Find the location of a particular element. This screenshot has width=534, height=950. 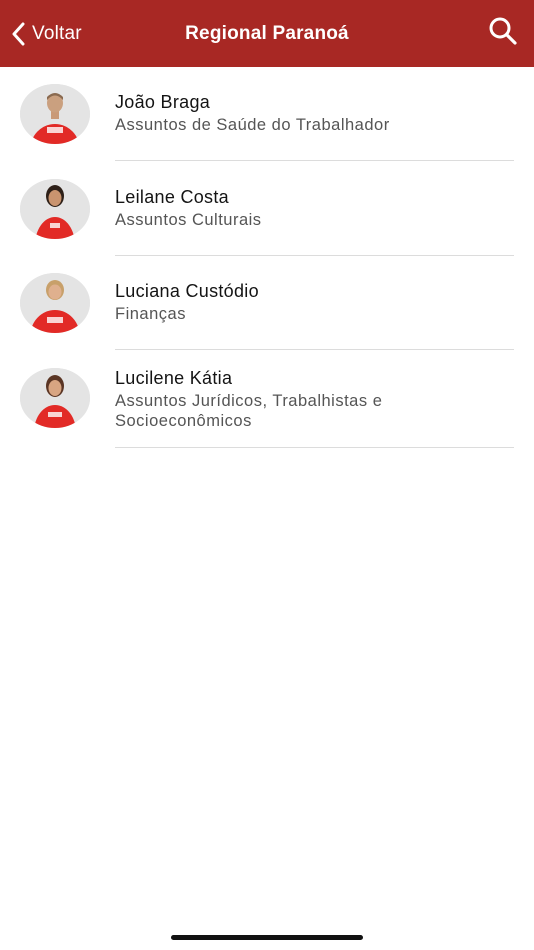

list-item: Luciana Custódio Finanças is located at coordinates (267, 303).